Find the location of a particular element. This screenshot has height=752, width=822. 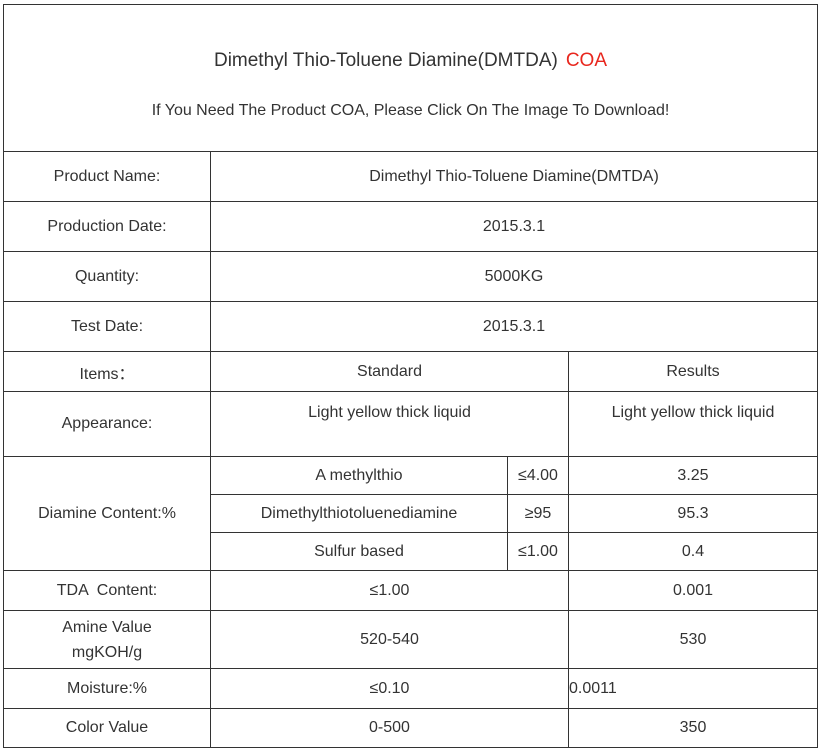

color-row: Color Value 0-500 350 is located at coordinates (410, 728).